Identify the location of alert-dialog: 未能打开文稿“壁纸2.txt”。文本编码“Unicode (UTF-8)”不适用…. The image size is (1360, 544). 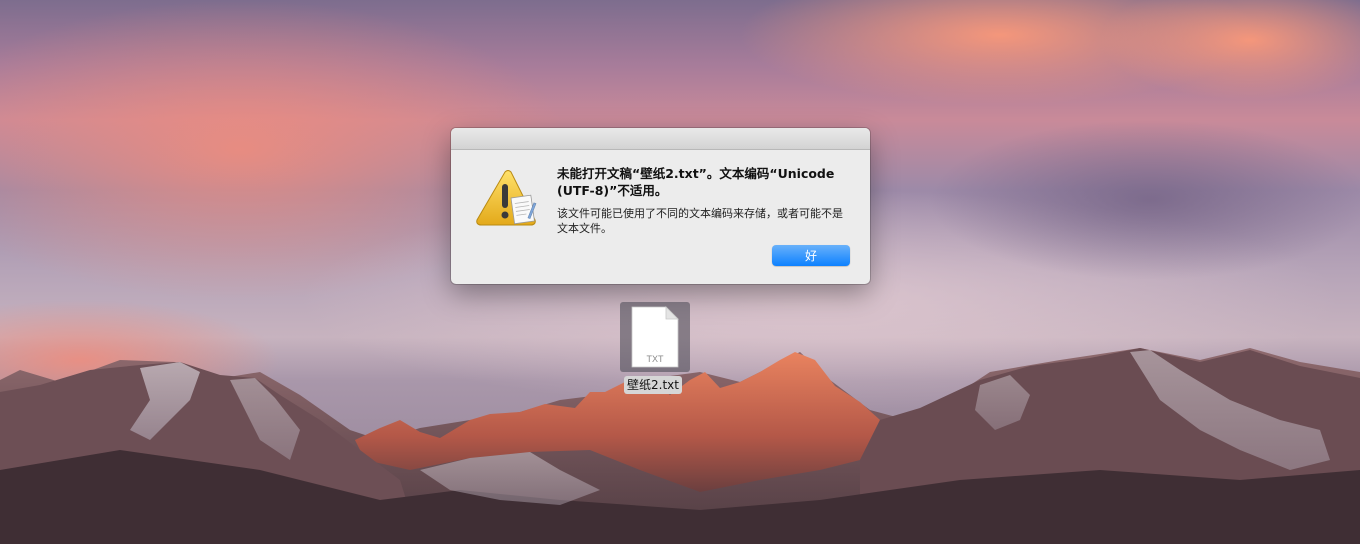
(660, 206).